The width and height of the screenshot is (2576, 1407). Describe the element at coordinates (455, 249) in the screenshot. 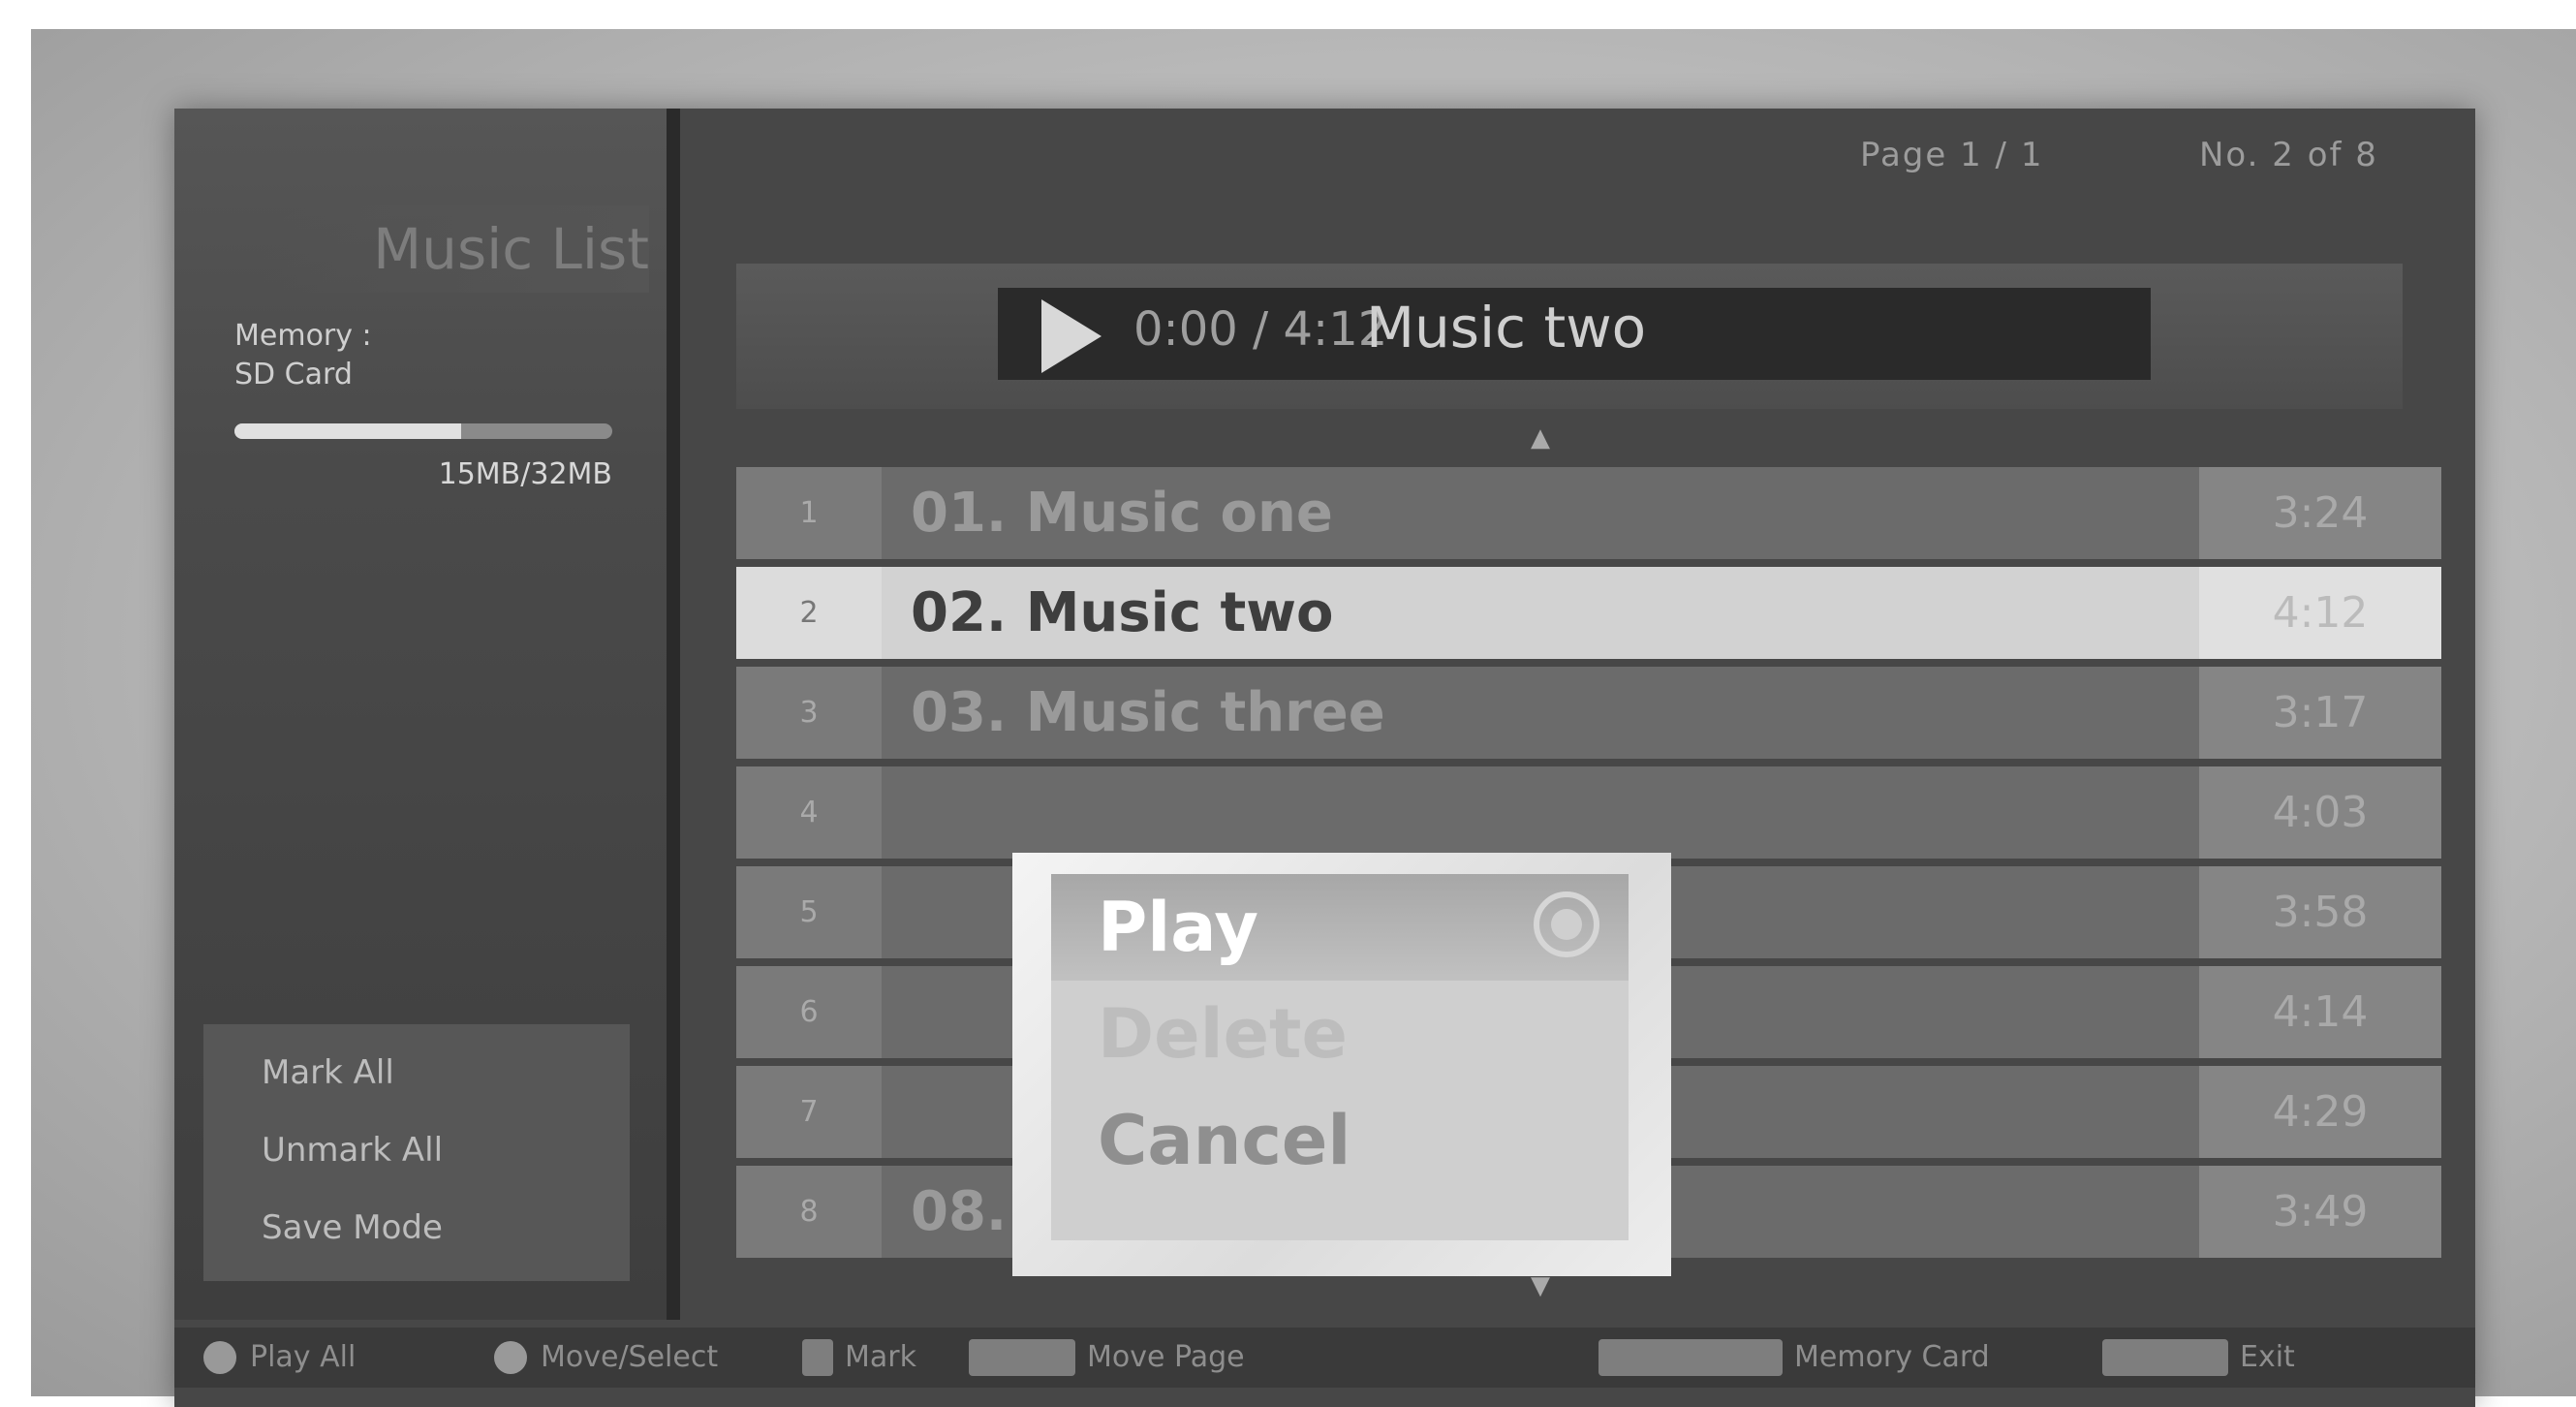

I see `section-heading: Music List` at that location.